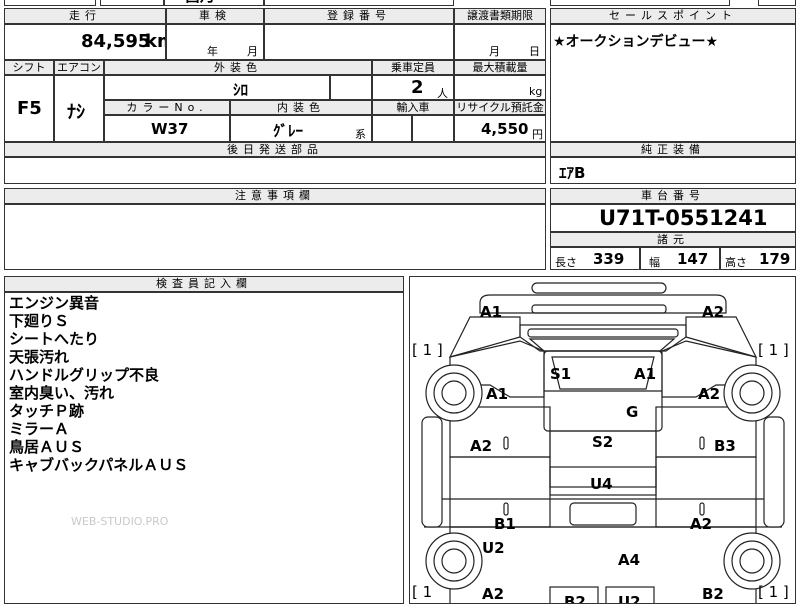 The width and height of the screenshot is (800, 604). What do you see at coordinates (360, 134) in the screenshot?
I see `interior-color-suffix: 系` at bounding box center [360, 134].